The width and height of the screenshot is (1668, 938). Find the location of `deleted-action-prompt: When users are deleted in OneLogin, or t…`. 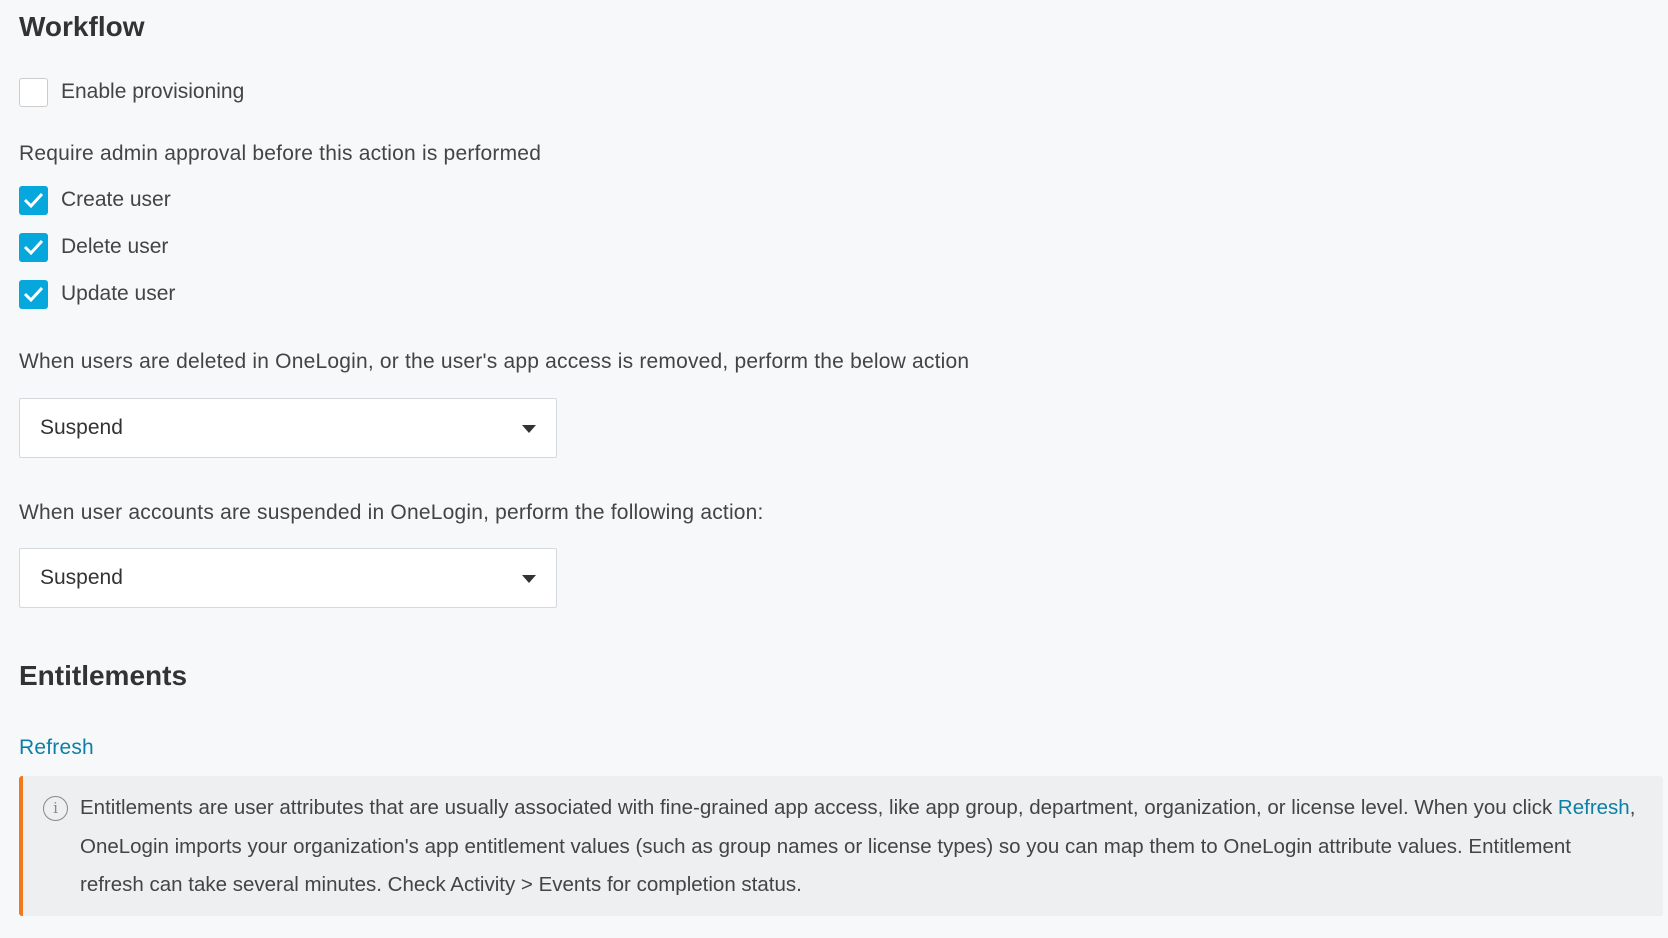

deleted-action-prompt: When users are deleted in OneLogin, or t… is located at coordinates (494, 361).